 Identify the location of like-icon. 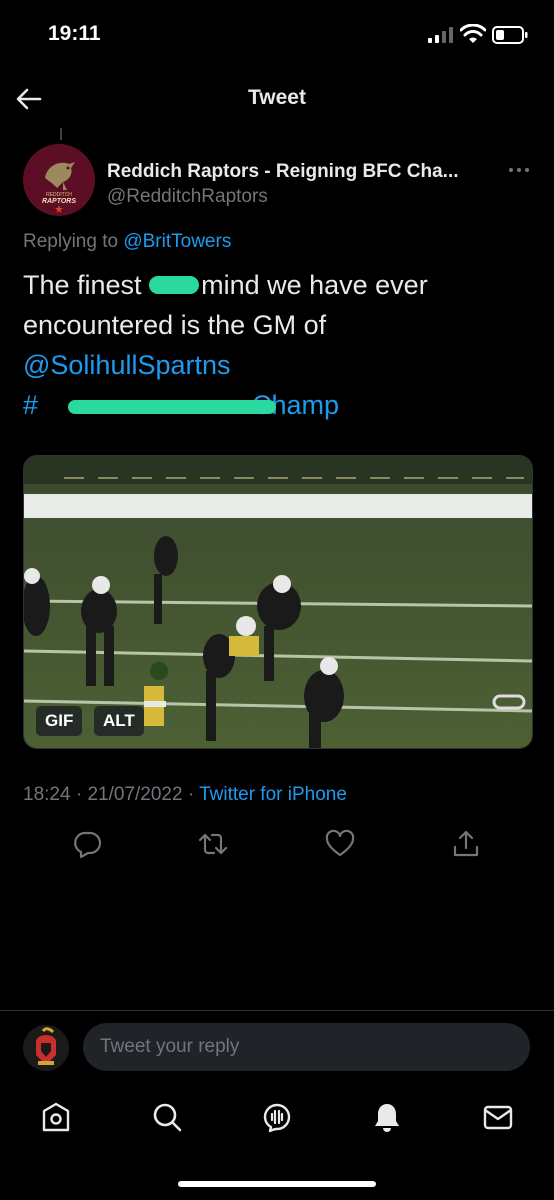
(340, 844).